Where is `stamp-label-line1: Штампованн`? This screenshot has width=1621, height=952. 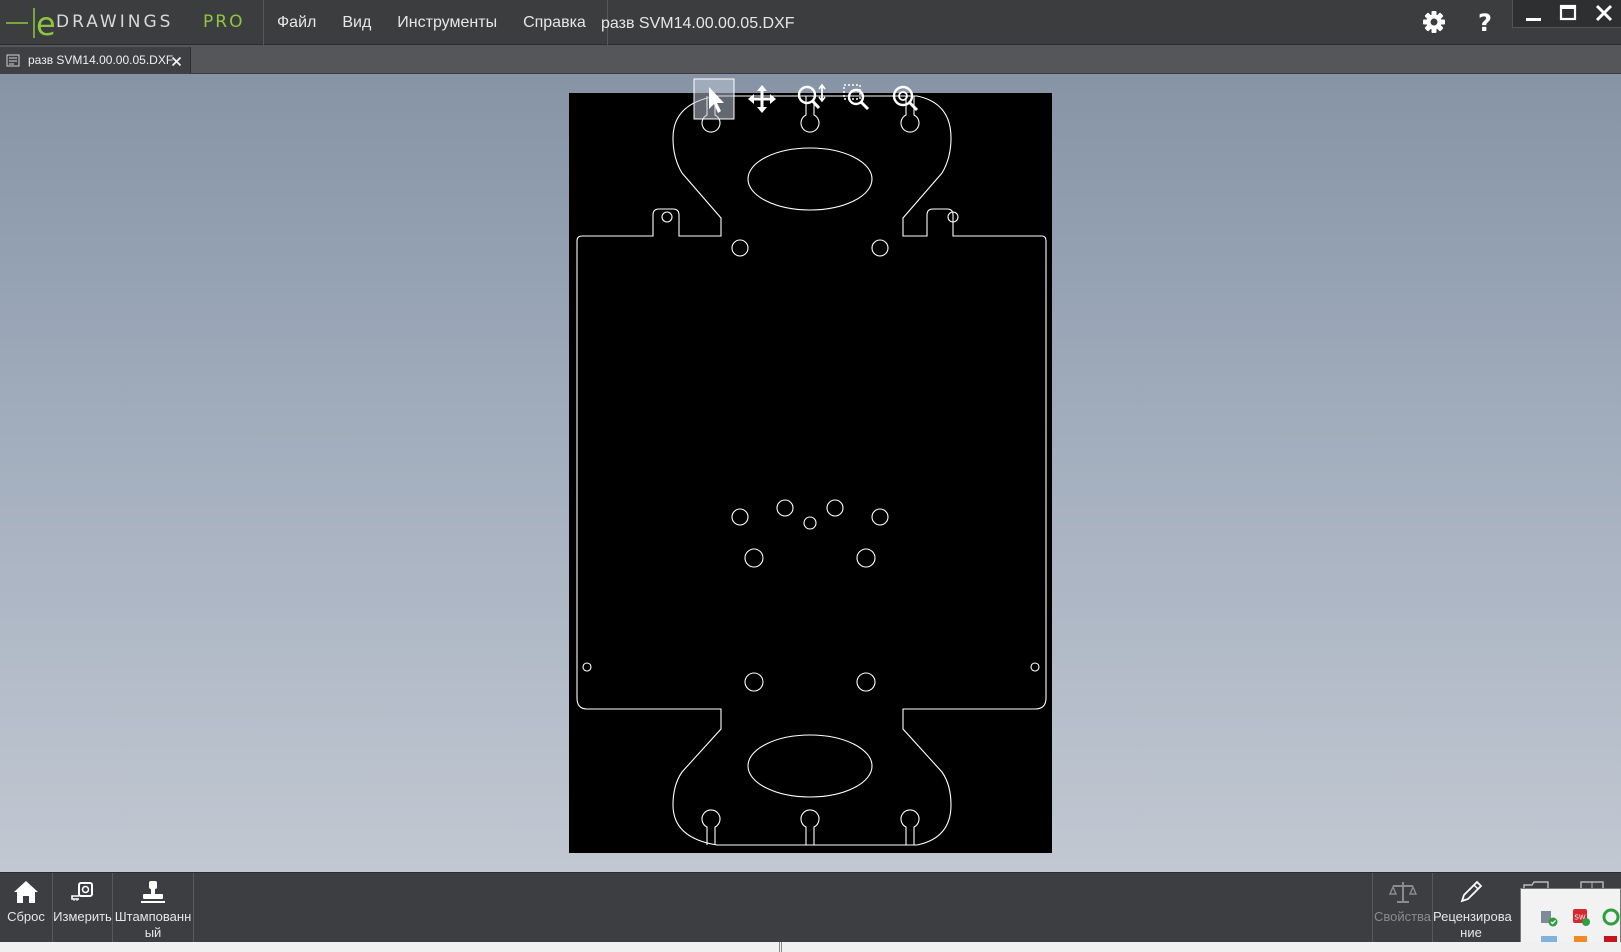
stamp-label-line1: Штампованн is located at coordinates (153, 916).